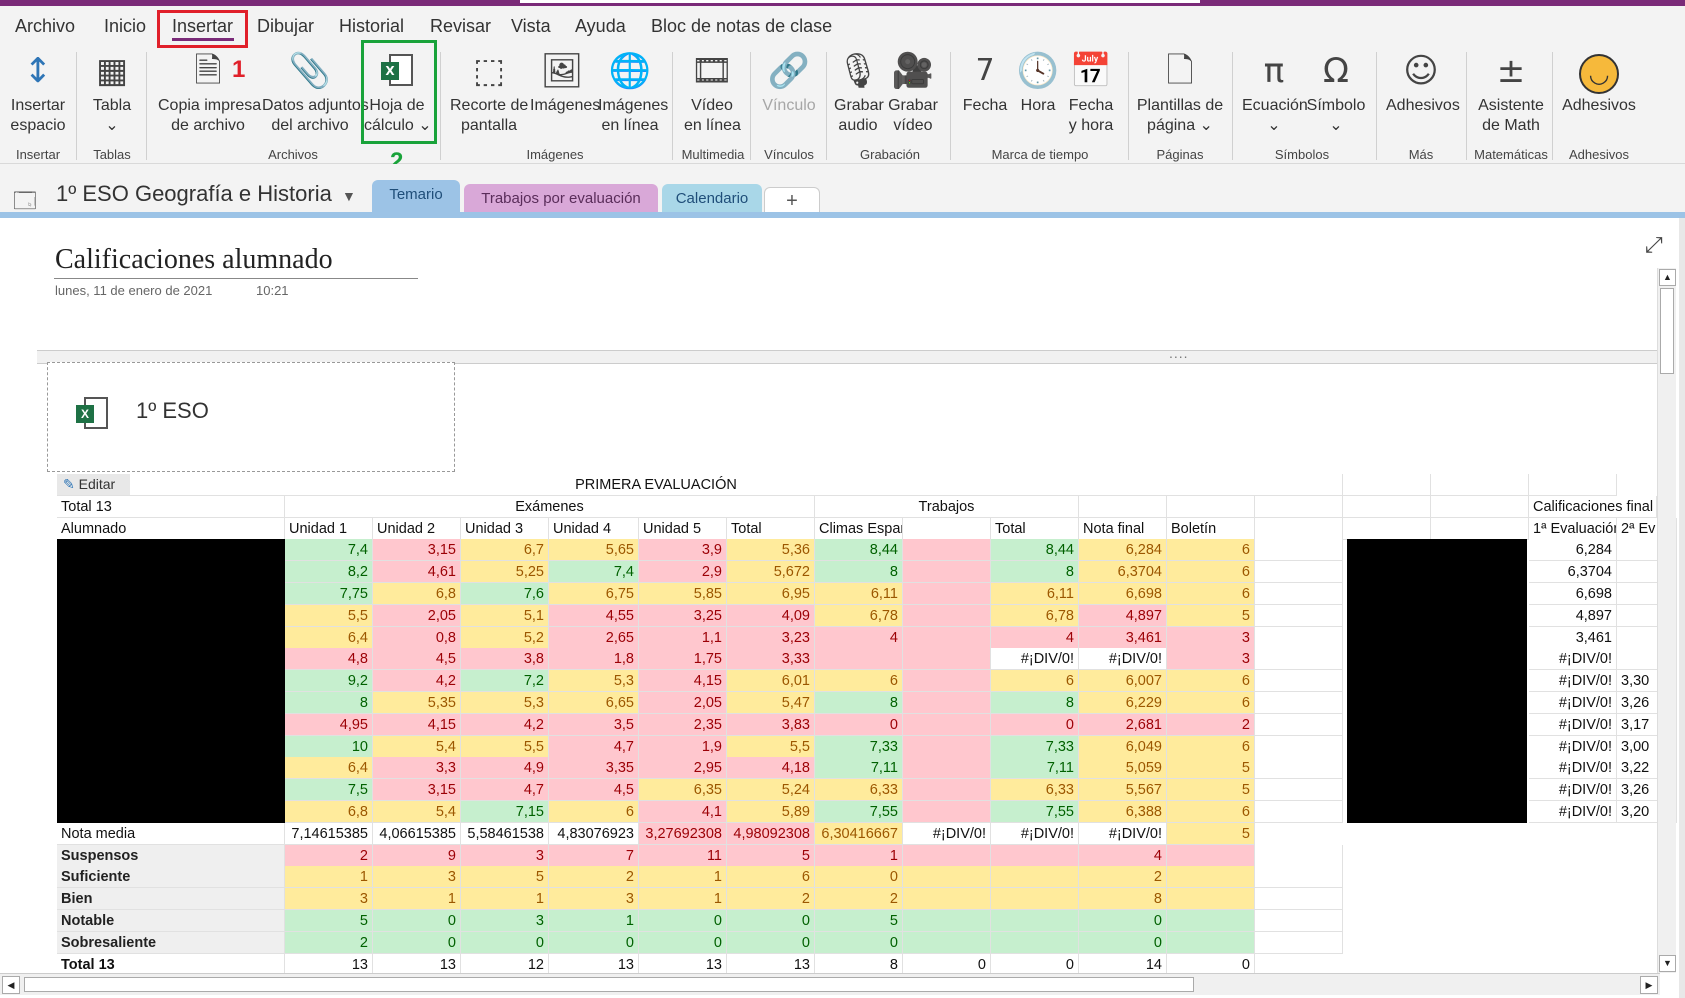 This screenshot has width=1685, height=998. What do you see at coordinates (594, 855) in the screenshot?
I see `stat-cell: 7` at bounding box center [594, 855].